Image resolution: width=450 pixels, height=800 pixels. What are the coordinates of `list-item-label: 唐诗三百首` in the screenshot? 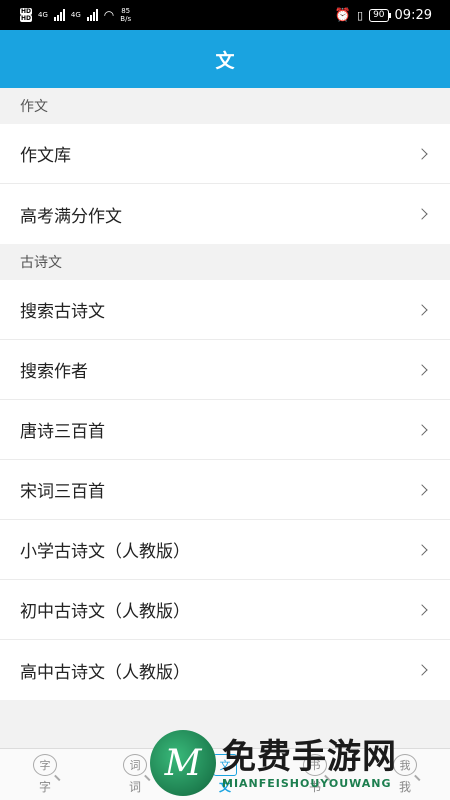 It's located at (62, 432).